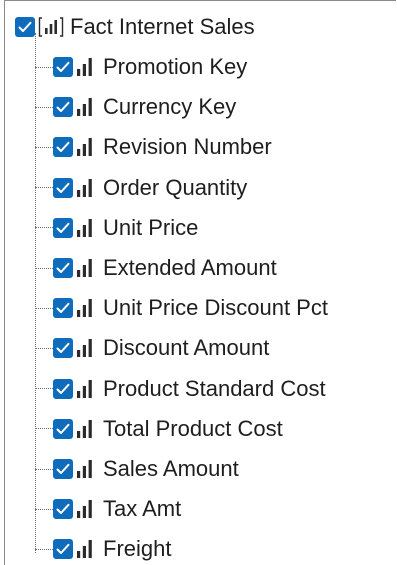 This screenshot has height=565, width=397. Describe the element at coordinates (186, 348) in the screenshot. I see `field-label: Discount Amount` at that location.